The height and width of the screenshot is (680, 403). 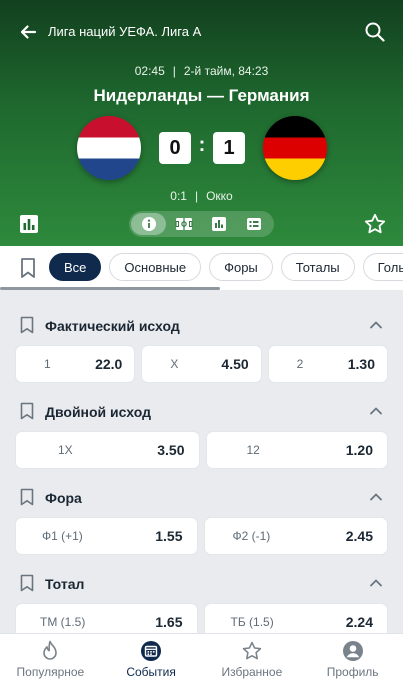 I want to click on odd-label: 1X, so click(x=65, y=450).